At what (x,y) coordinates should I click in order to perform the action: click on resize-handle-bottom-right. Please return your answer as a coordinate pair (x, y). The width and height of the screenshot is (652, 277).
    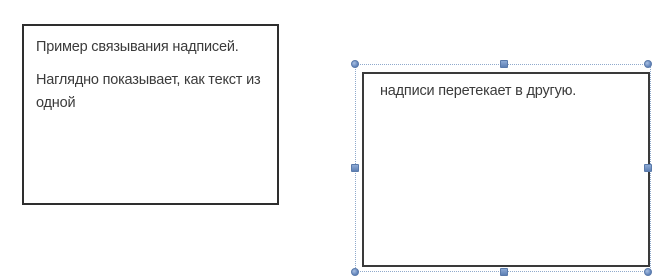
    Looking at the image, I should click on (648, 272).